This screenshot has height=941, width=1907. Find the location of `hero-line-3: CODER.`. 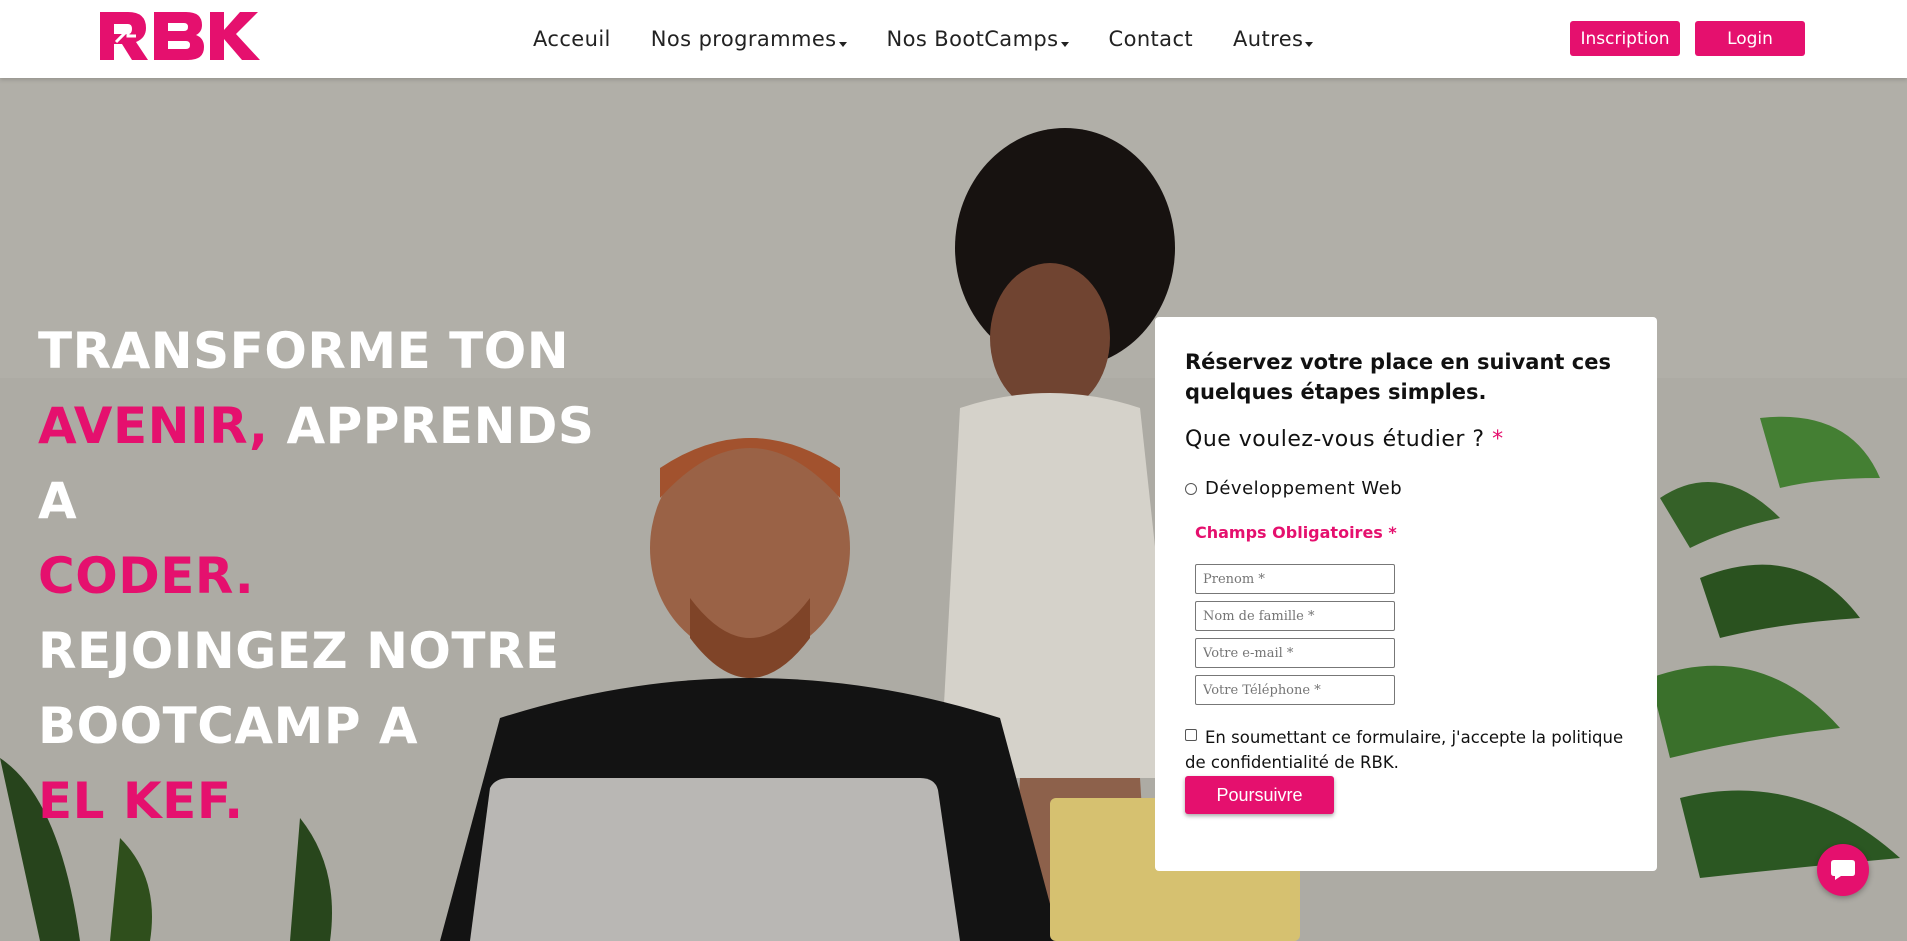

hero-line-3: CODER. is located at coordinates (146, 576).